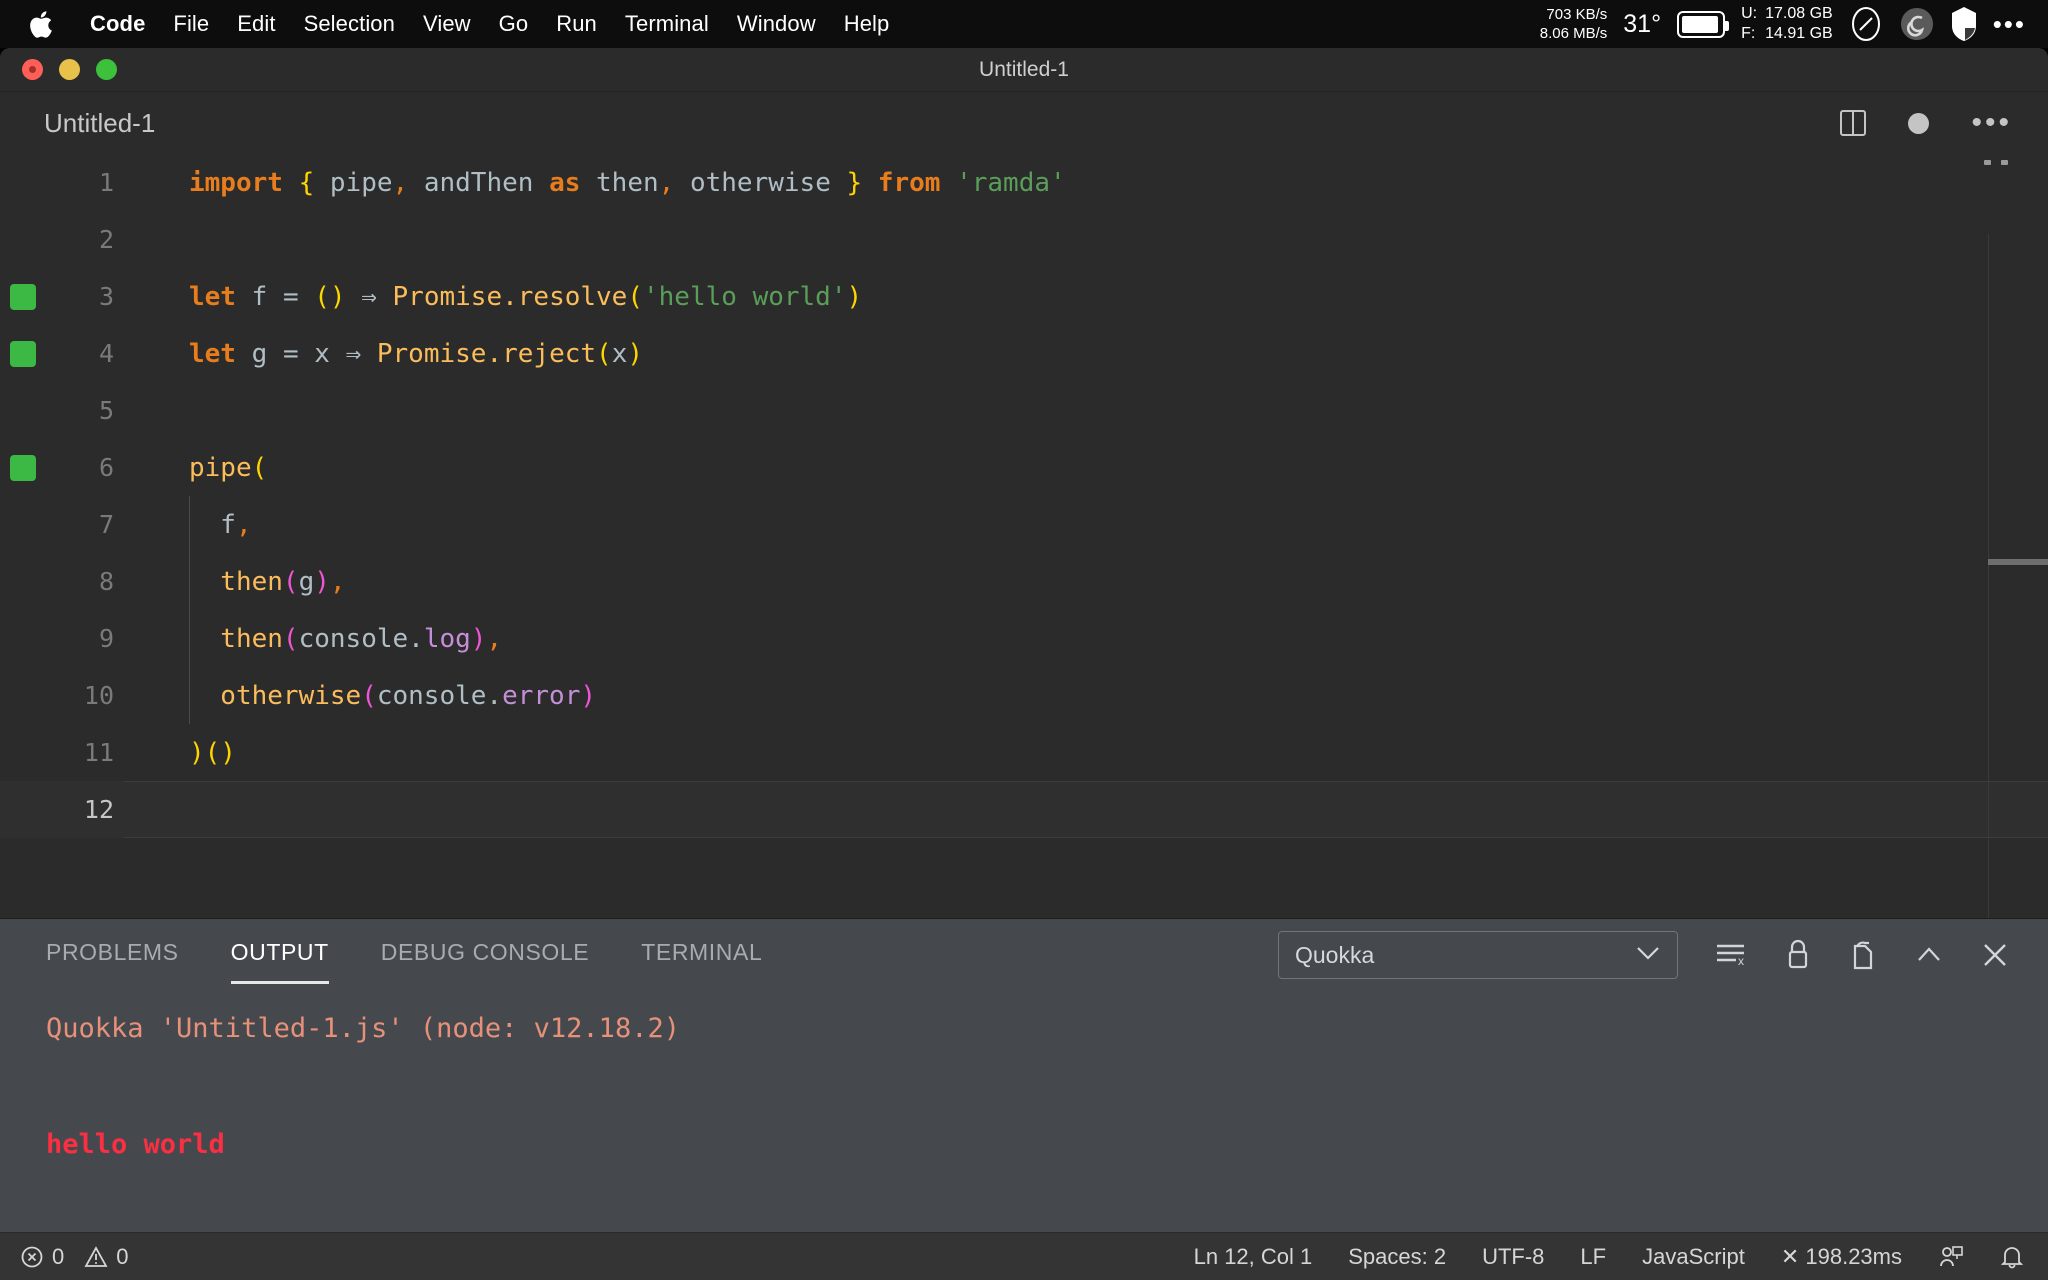 Image resolution: width=2048 pixels, height=1280 pixels. I want to click on shield-icon, so click(1964, 24).